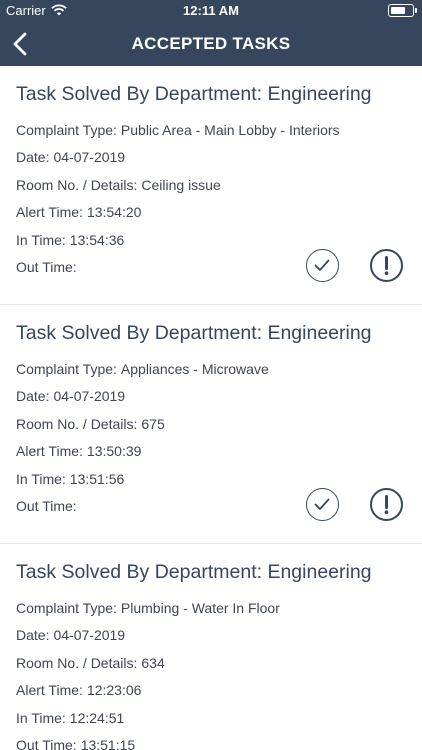 Image resolution: width=422 pixels, height=750 pixels. What do you see at coordinates (194, 369) in the screenshot?
I see `complaint-type-value: Appliances - Microwave` at bounding box center [194, 369].